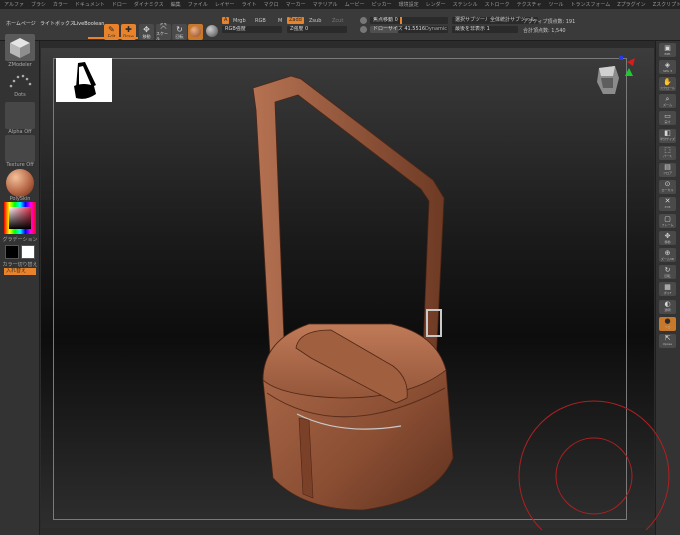 The height and width of the screenshot is (535, 680). I want to click on shelf-button-zoom: ⌕ ズーム, so click(667, 101).